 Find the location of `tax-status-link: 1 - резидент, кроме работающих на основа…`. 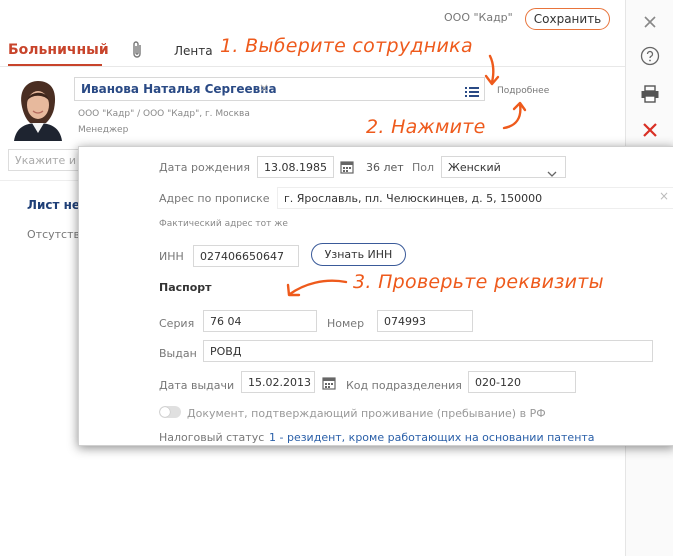

tax-status-link: 1 - резидент, кроме работающих на основа… is located at coordinates (432, 437).